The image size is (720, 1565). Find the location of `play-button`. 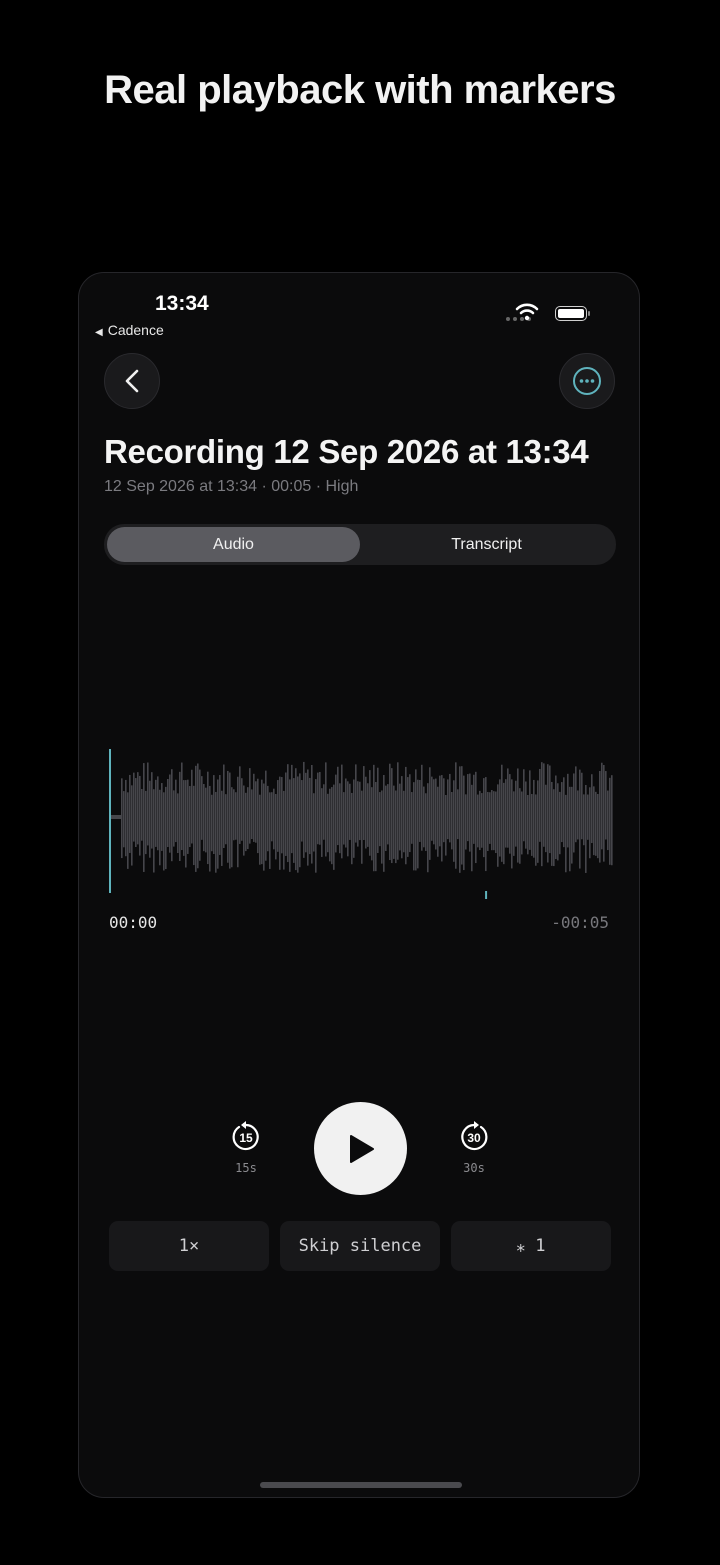

play-button is located at coordinates (360, 1148).